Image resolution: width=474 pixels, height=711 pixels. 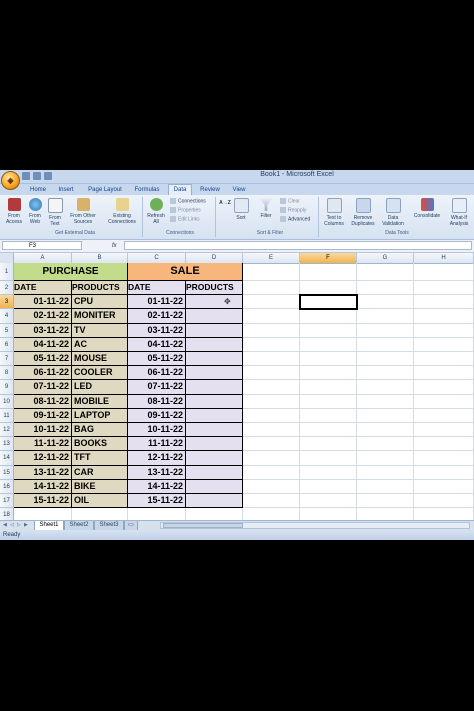 I want to click on last-sheet-icon: ▶, so click(x=26, y=525).